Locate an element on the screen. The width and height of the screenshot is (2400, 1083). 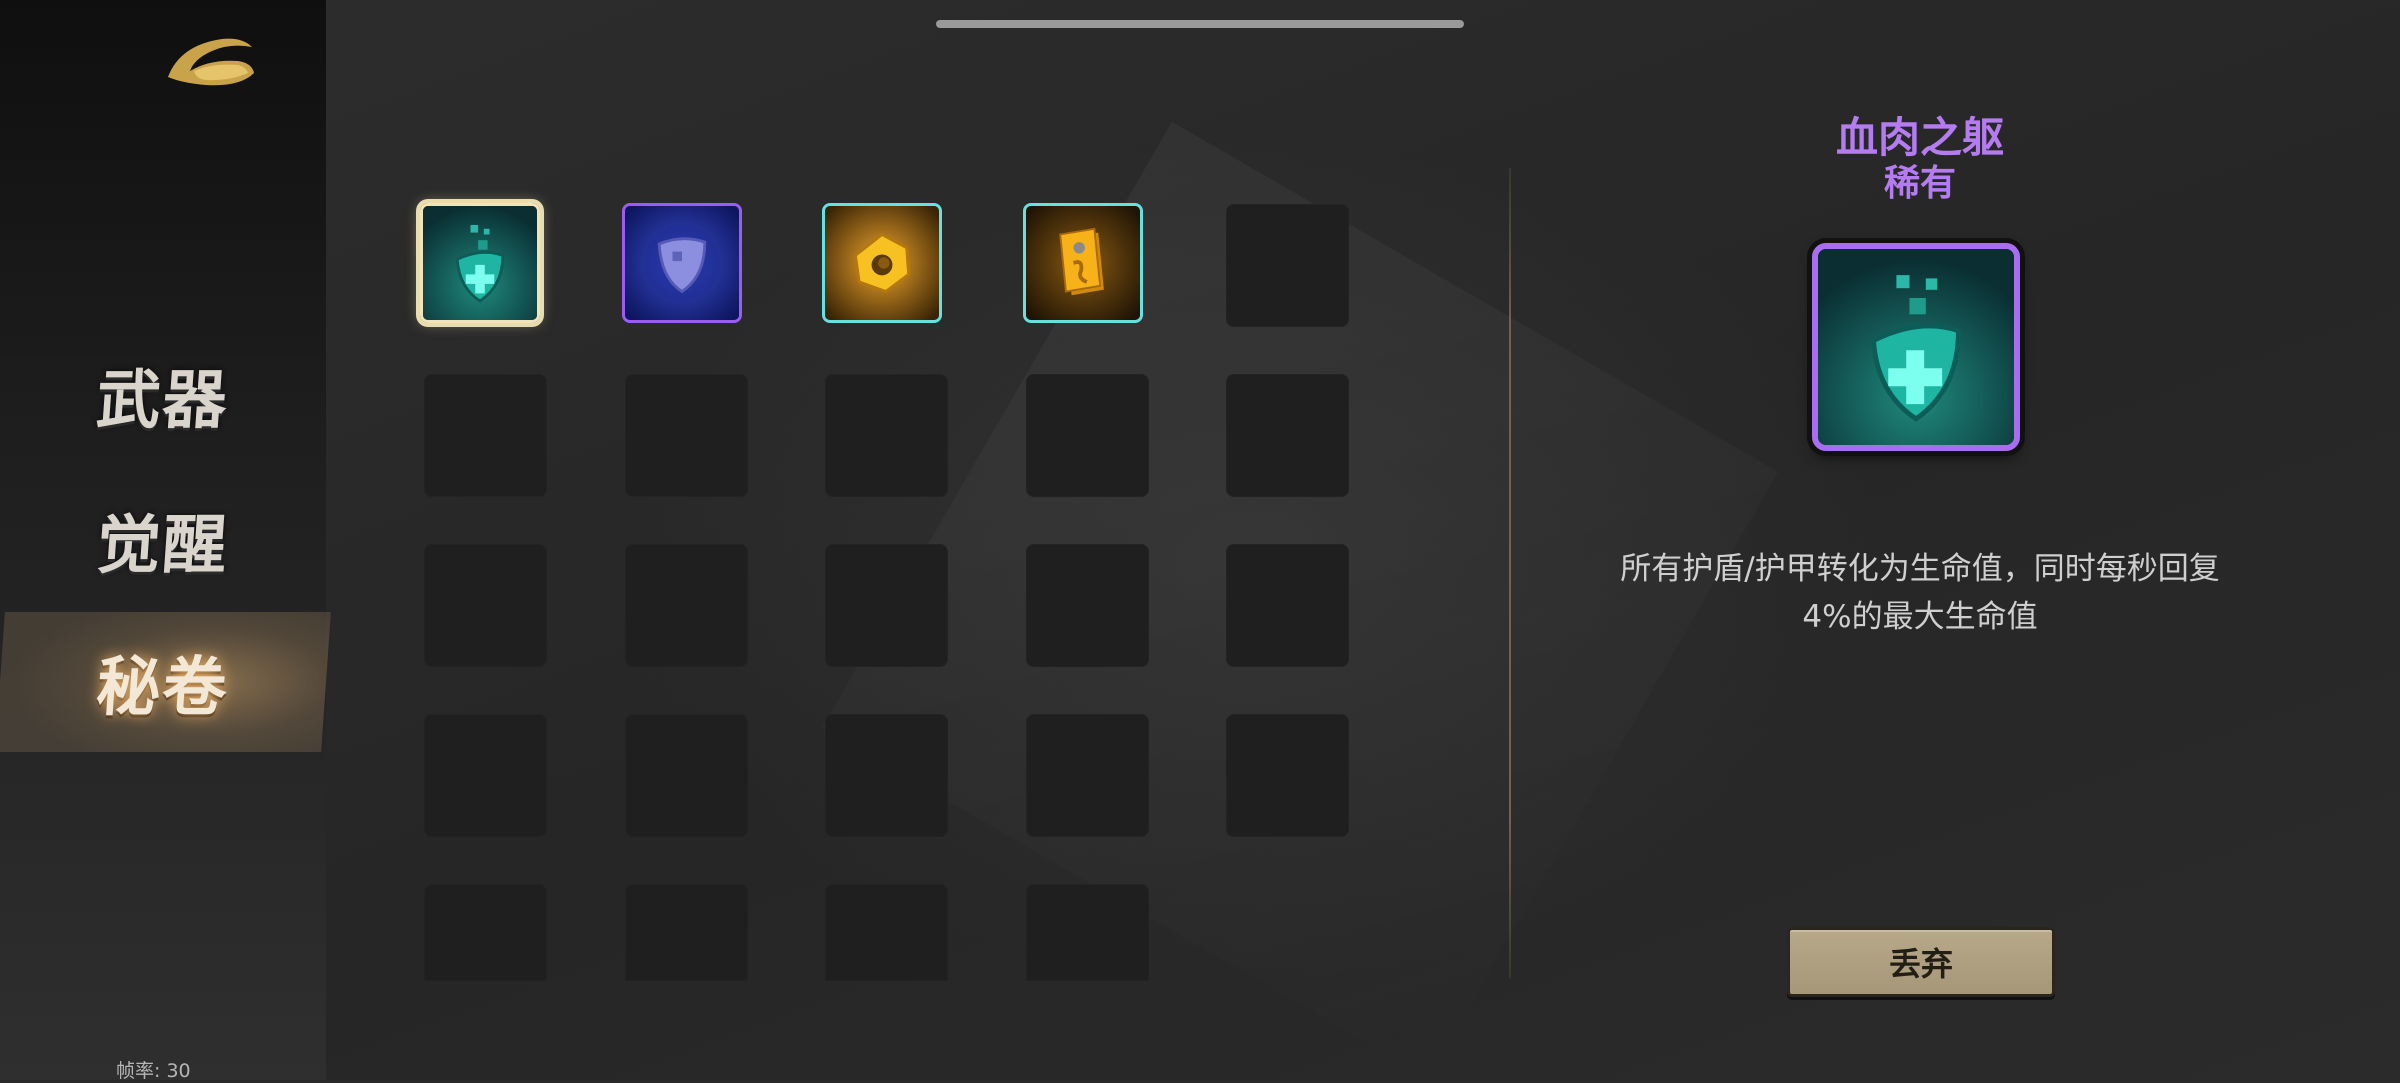
tab-awakening: 觉醒 is located at coordinates (165, 540).